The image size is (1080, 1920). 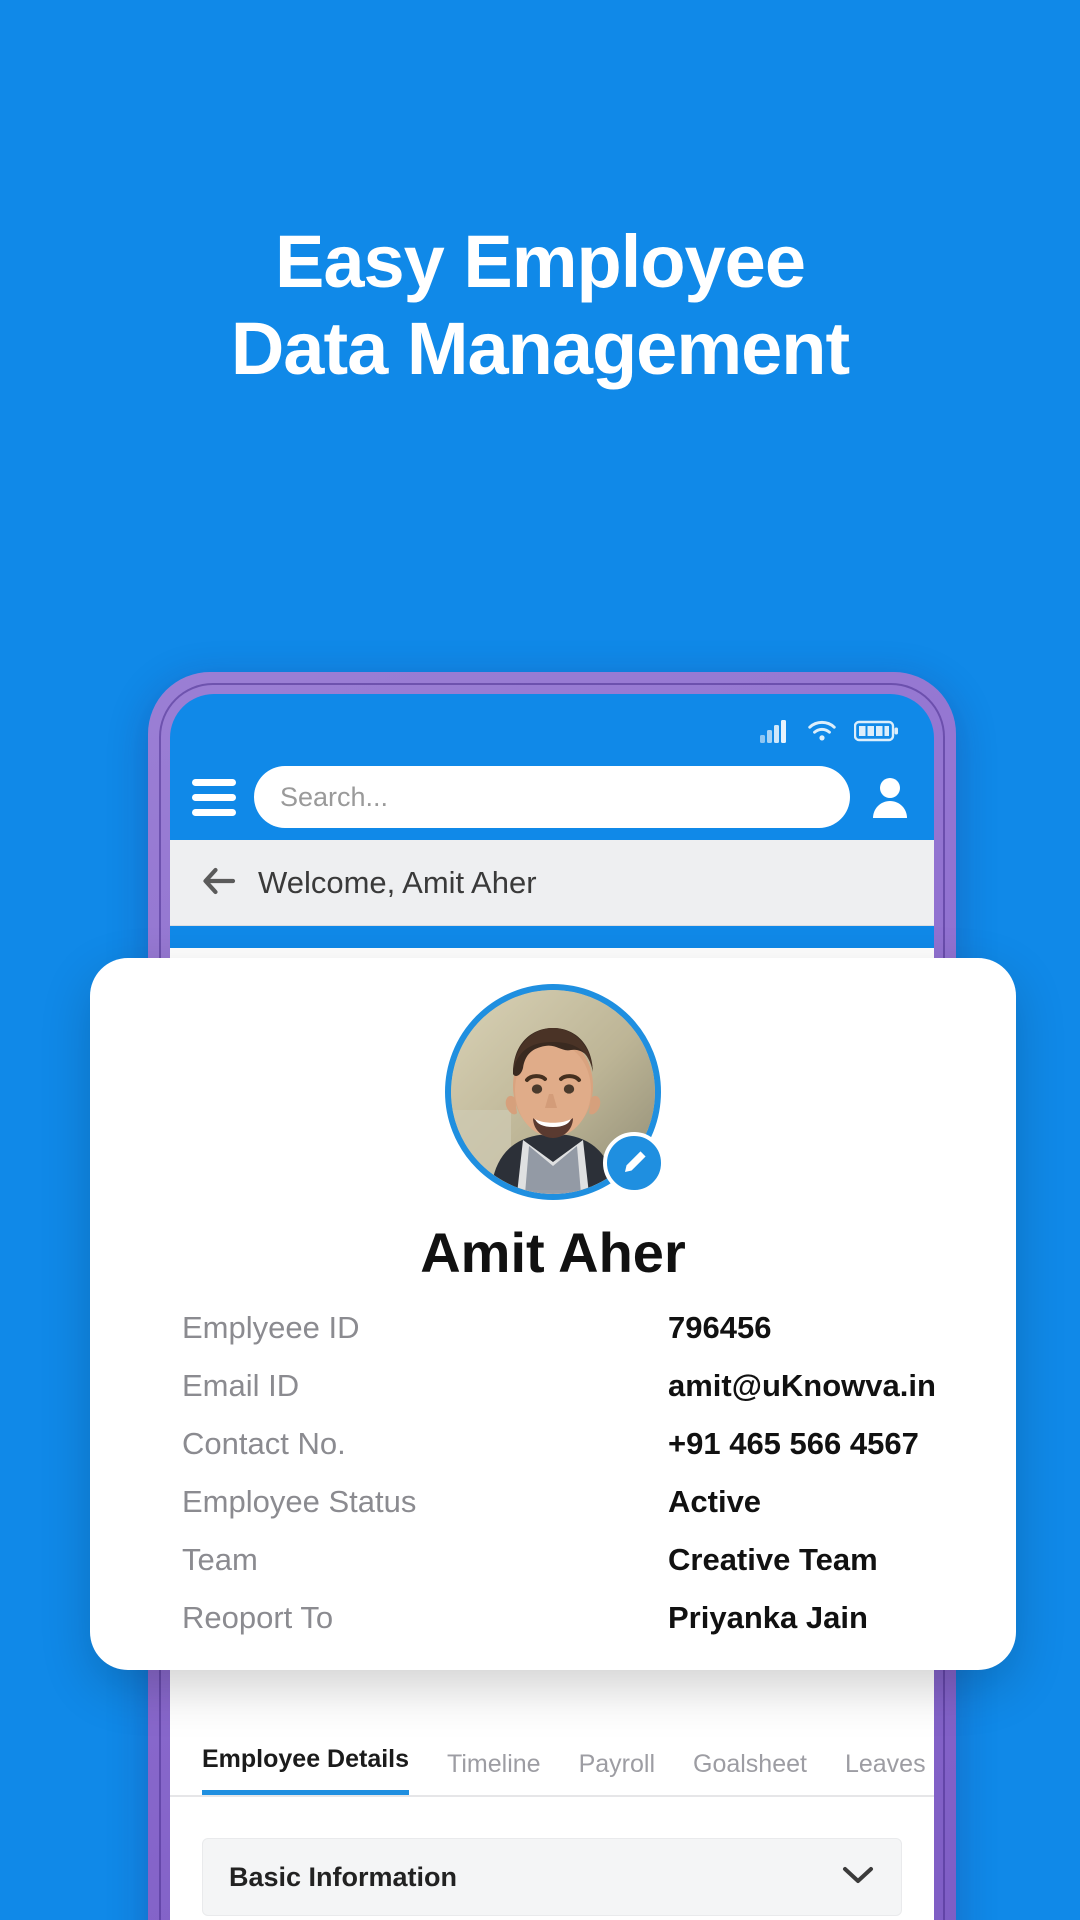 I want to click on status-bar, so click(x=552, y=724).